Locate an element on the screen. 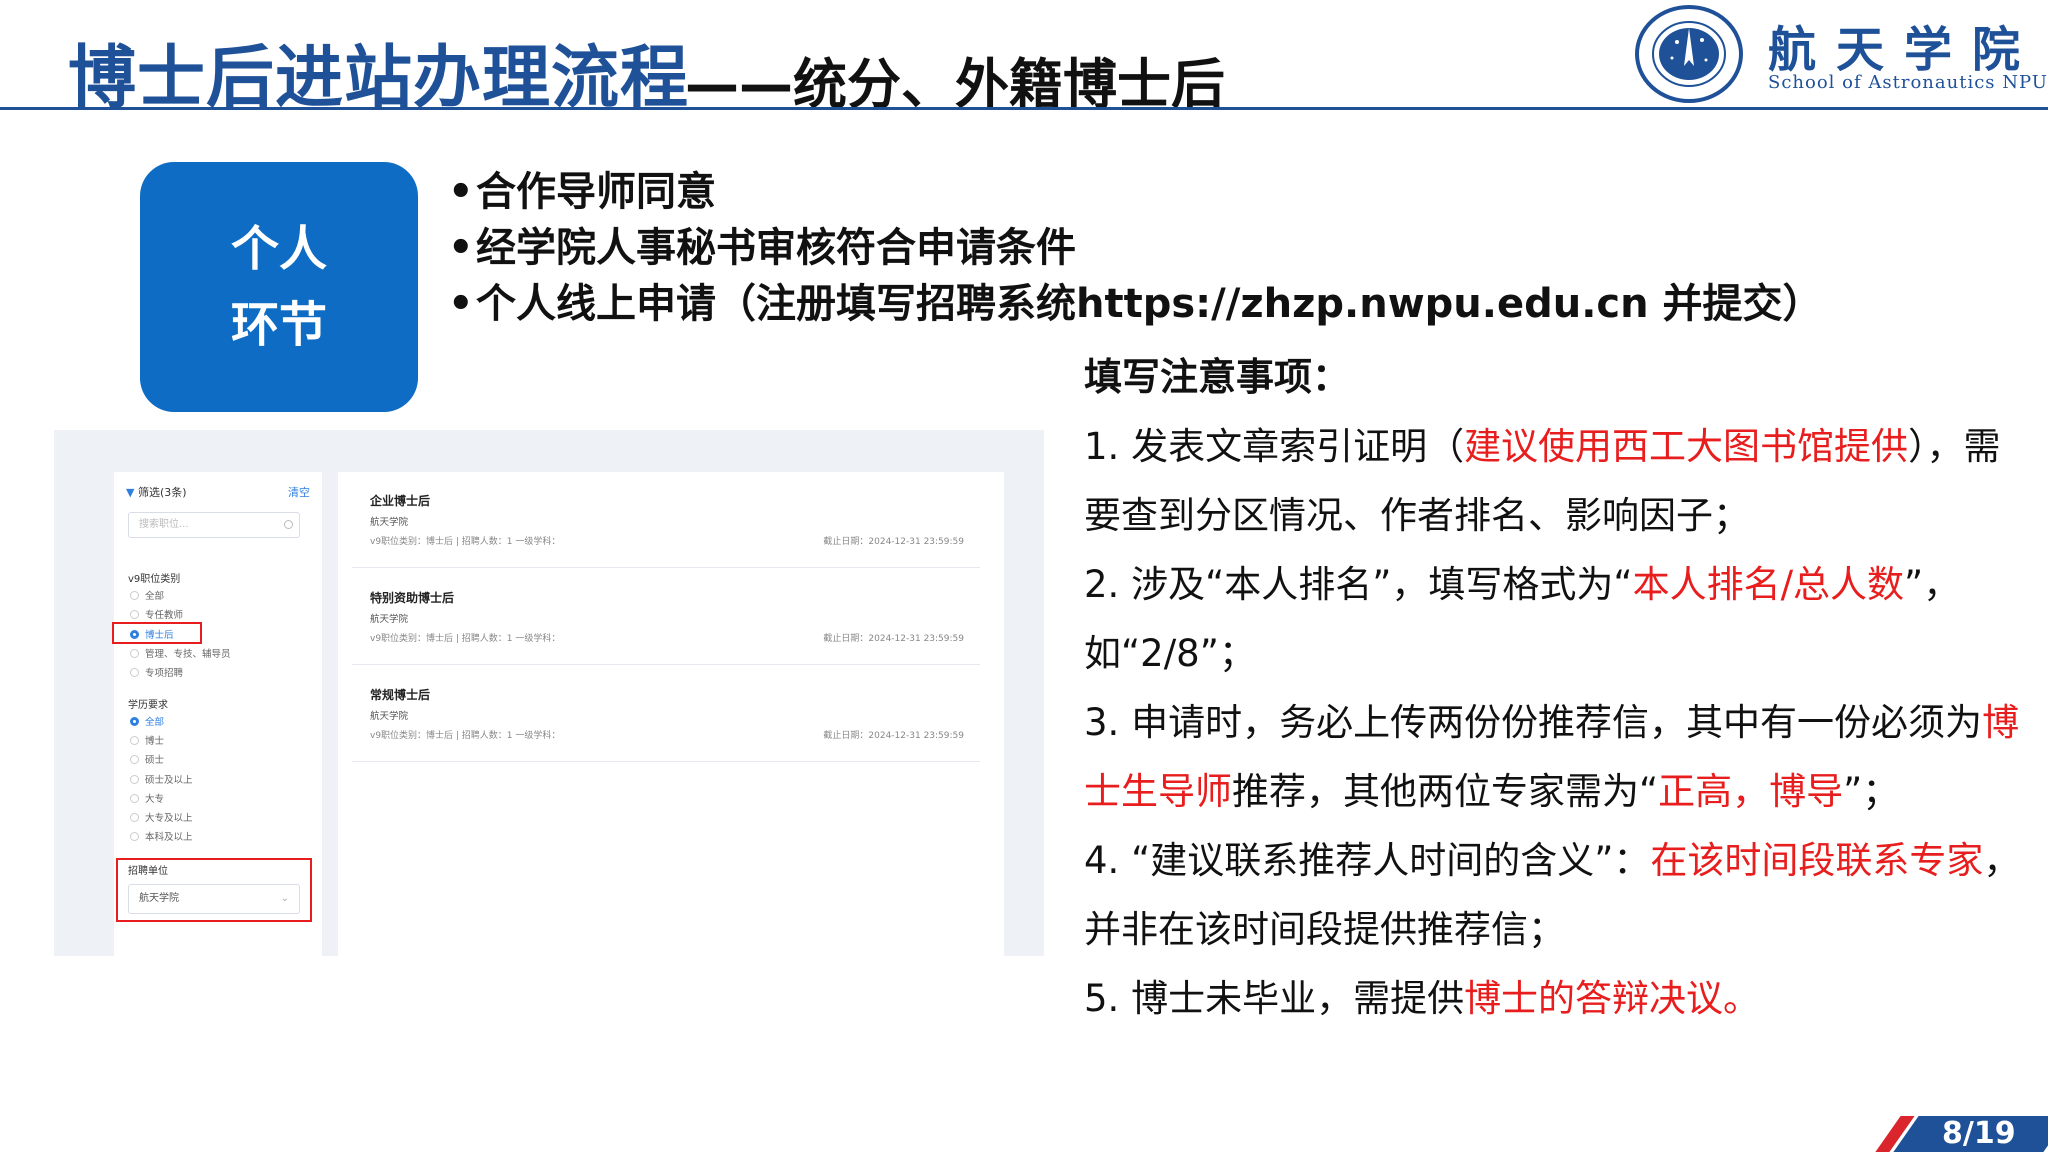 The image size is (2048, 1152). category-option: 管理、专技、辅导员 is located at coordinates (180, 653).